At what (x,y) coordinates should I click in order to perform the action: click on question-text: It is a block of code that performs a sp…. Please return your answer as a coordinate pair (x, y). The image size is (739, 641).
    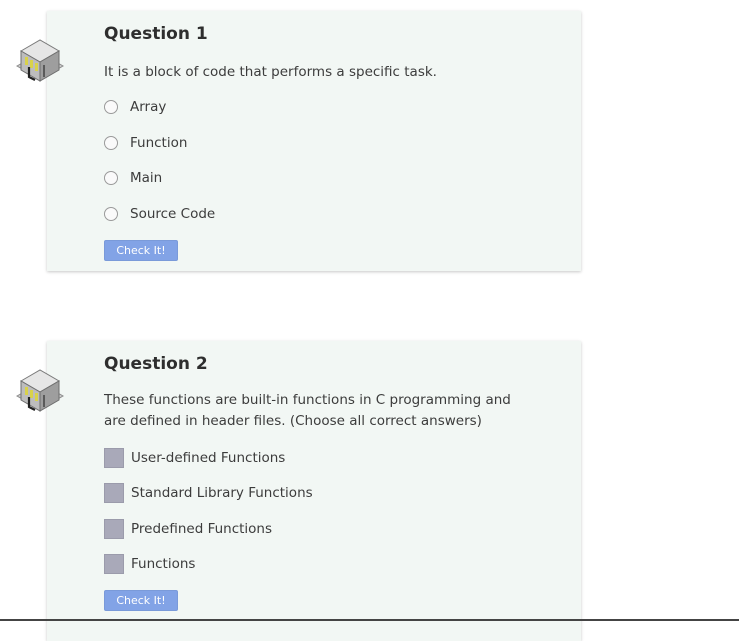
    Looking at the image, I should click on (270, 72).